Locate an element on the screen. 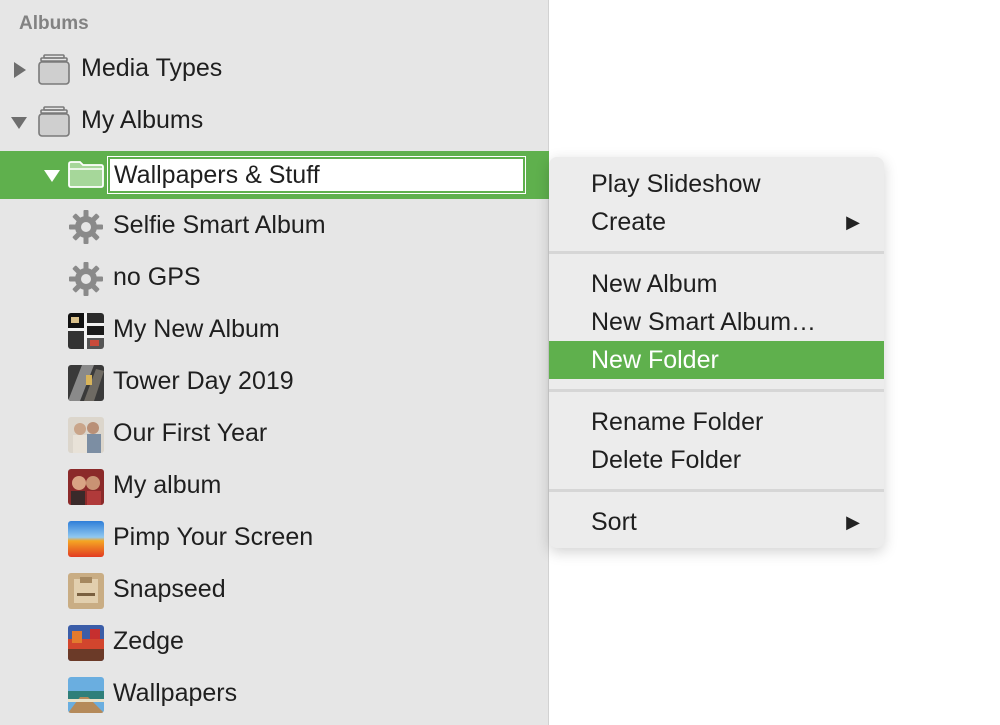 Image resolution: width=1000 pixels, height=725 pixels. menu-item-label: Sort is located at coordinates (614, 521).